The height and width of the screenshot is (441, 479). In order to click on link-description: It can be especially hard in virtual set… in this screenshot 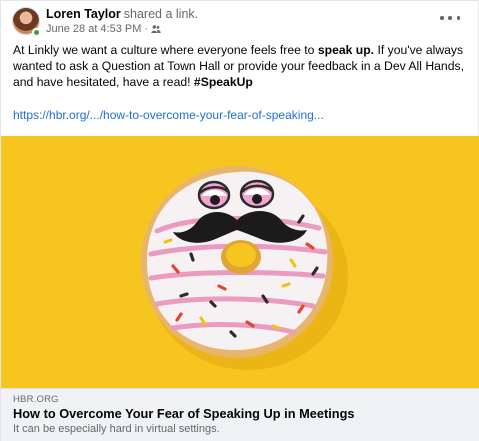, I will do `click(116, 429)`.